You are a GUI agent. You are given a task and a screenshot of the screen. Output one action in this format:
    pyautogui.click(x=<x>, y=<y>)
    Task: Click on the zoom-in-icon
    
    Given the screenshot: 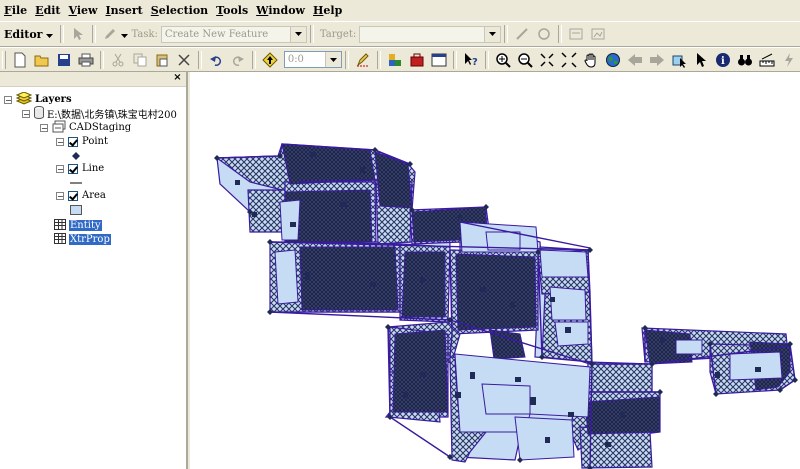 What is the action you would take?
    pyautogui.click(x=503, y=60)
    